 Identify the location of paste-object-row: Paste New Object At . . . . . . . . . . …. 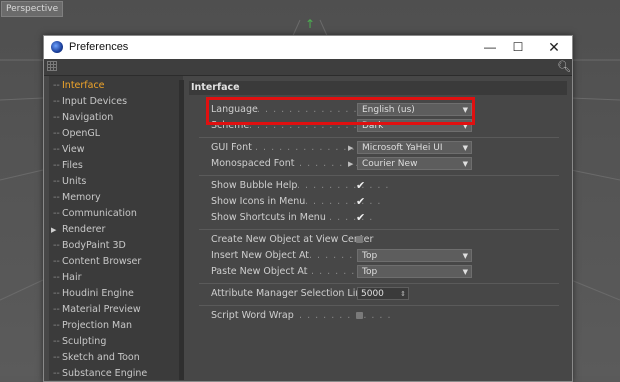
(381, 272).